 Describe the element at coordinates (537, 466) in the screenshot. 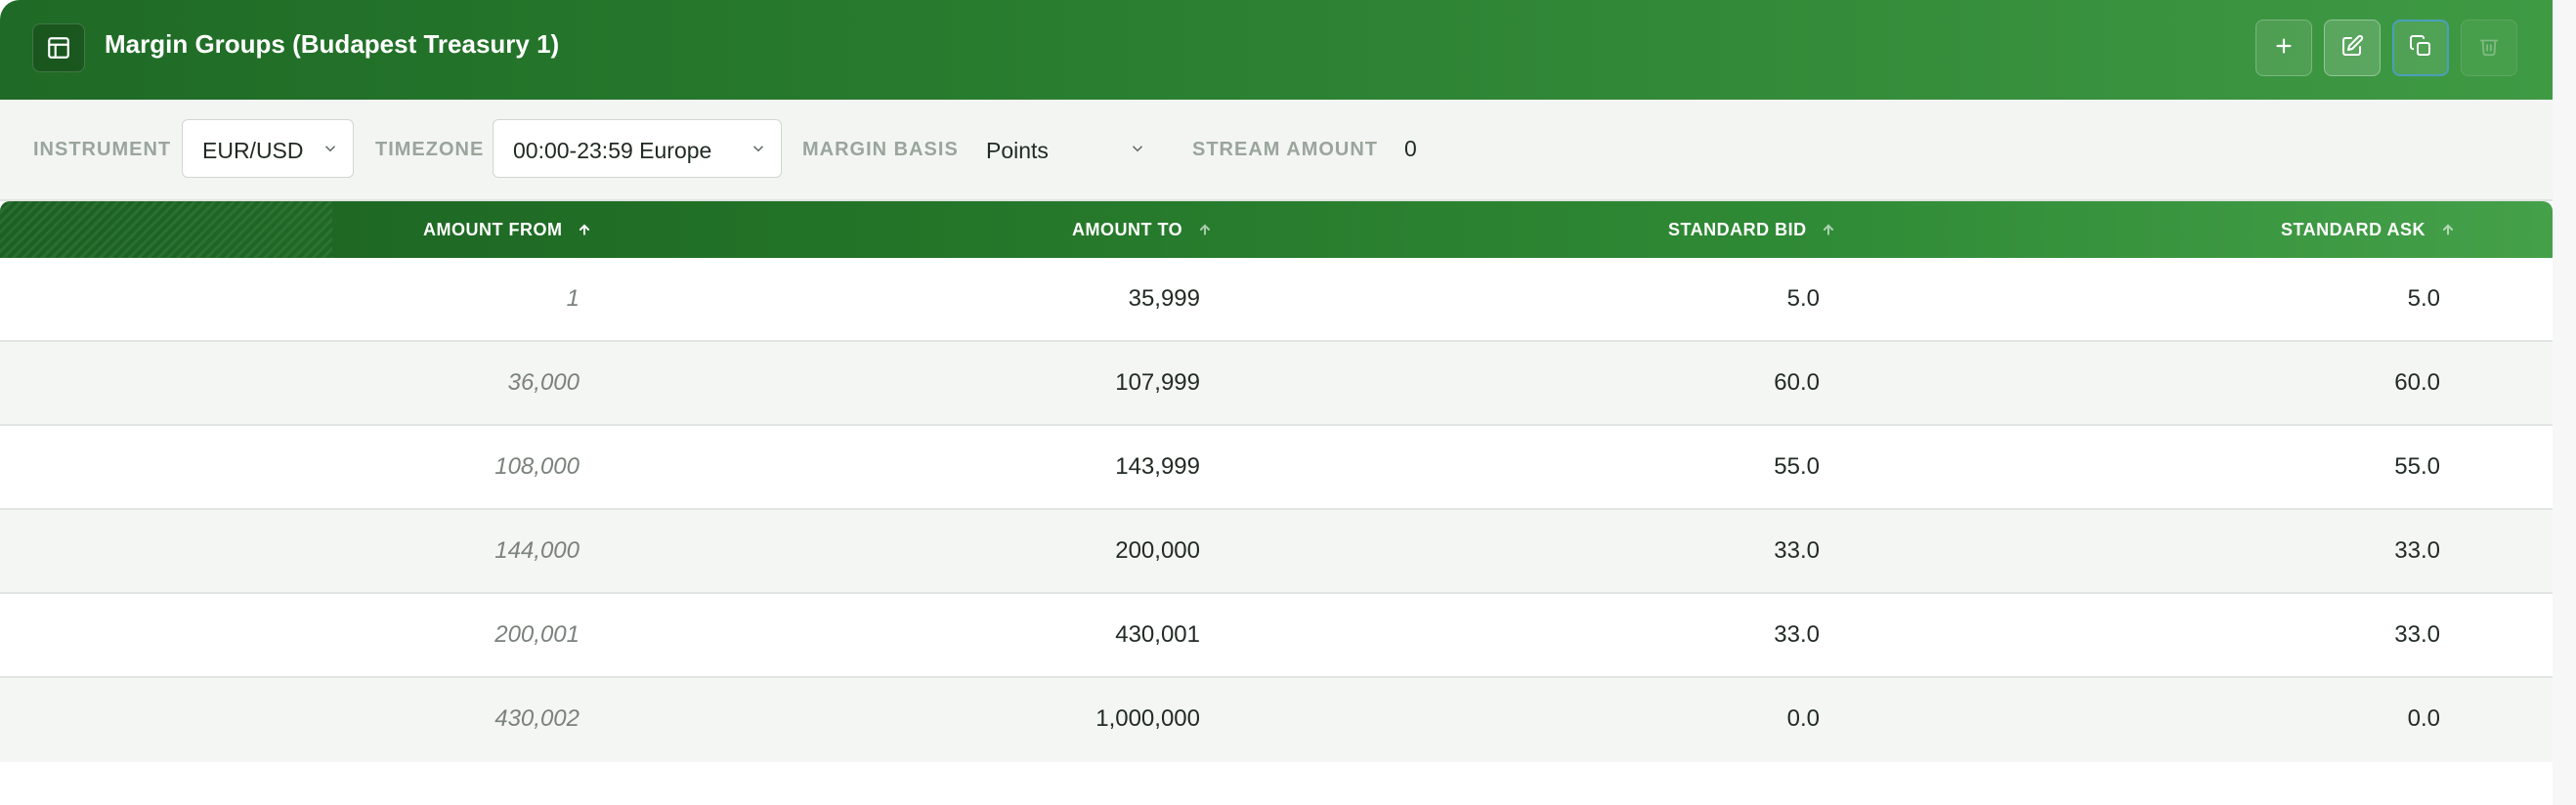

I see `cell-amount-from: 108,000` at that location.